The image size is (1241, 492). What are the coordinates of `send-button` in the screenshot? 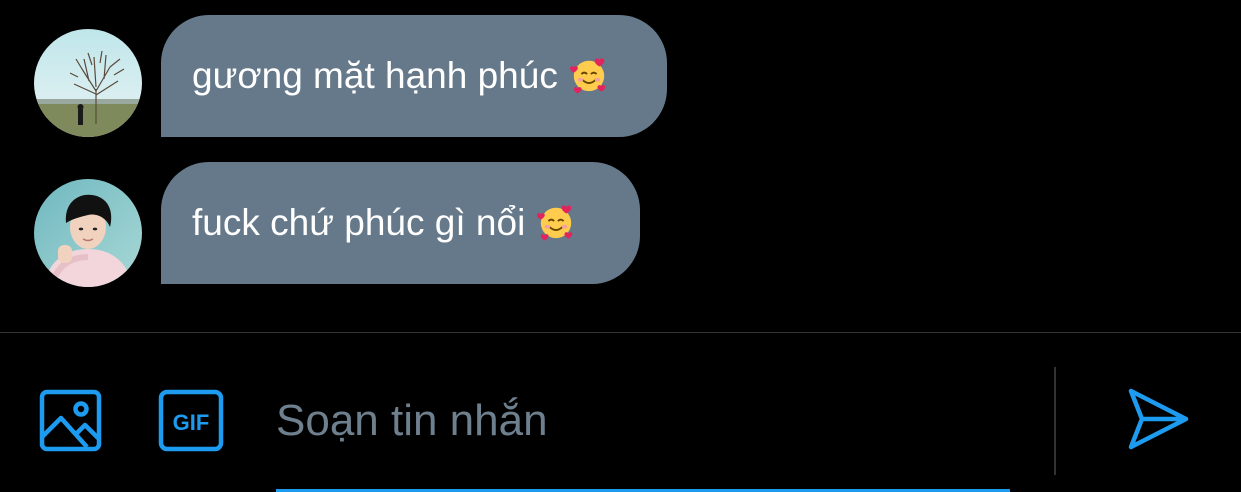 It's located at (1158, 419).